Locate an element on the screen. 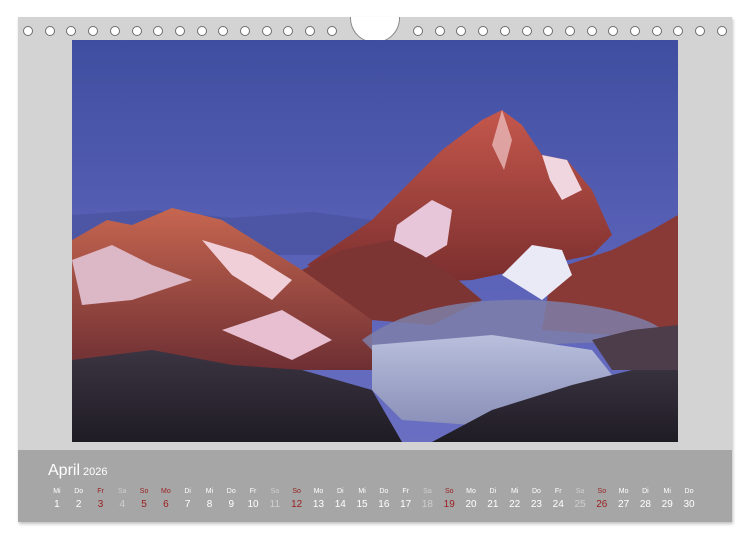  day-number: 23 is located at coordinates (536, 504).